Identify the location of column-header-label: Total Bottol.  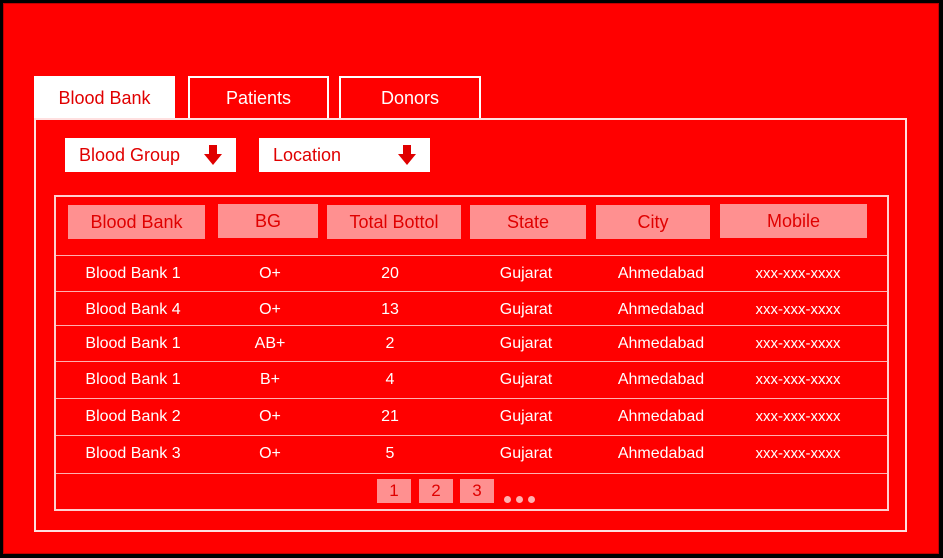
(394, 221).